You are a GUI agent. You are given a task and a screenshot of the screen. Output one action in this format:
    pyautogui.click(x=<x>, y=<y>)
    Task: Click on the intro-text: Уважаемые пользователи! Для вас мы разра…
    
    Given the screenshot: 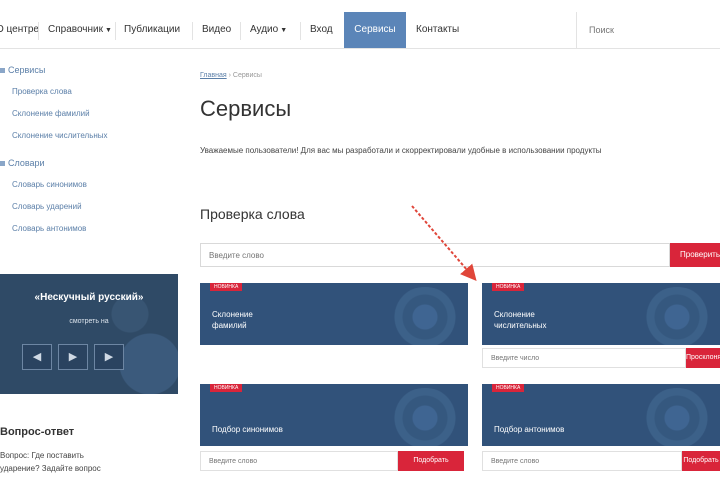 What is the action you would take?
    pyautogui.click(x=401, y=150)
    